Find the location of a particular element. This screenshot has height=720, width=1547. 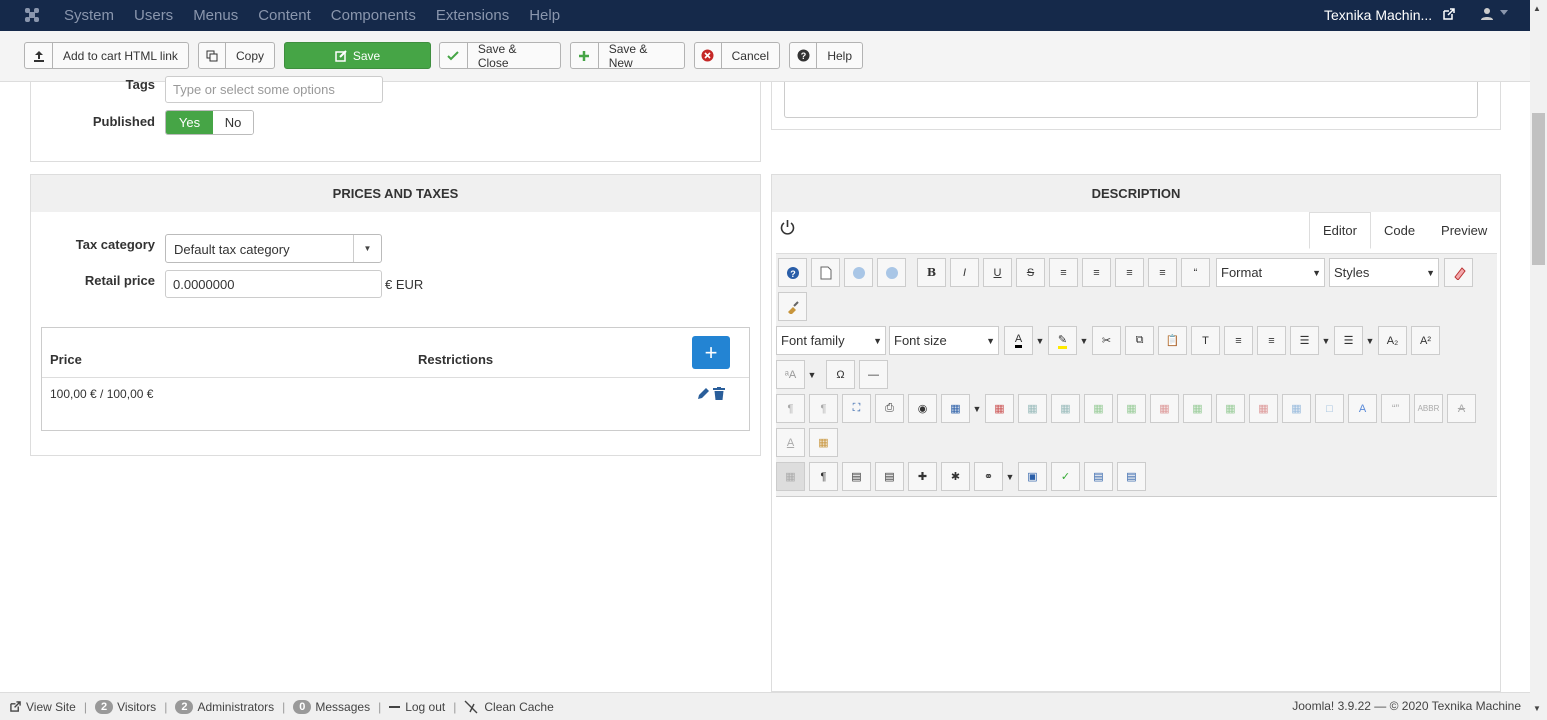

merge-cells-icon: □ is located at coordinates (1329, 408).